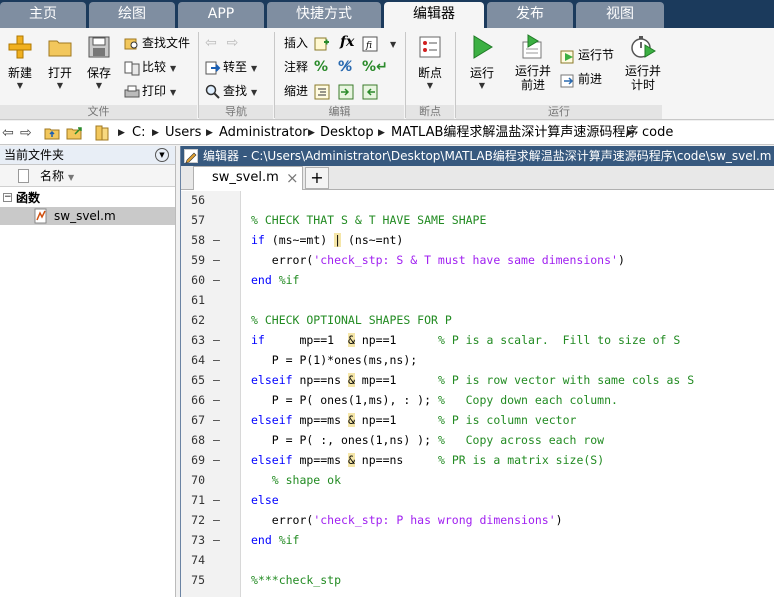  I want to click on advance-button: 前进, so click(581, 79).